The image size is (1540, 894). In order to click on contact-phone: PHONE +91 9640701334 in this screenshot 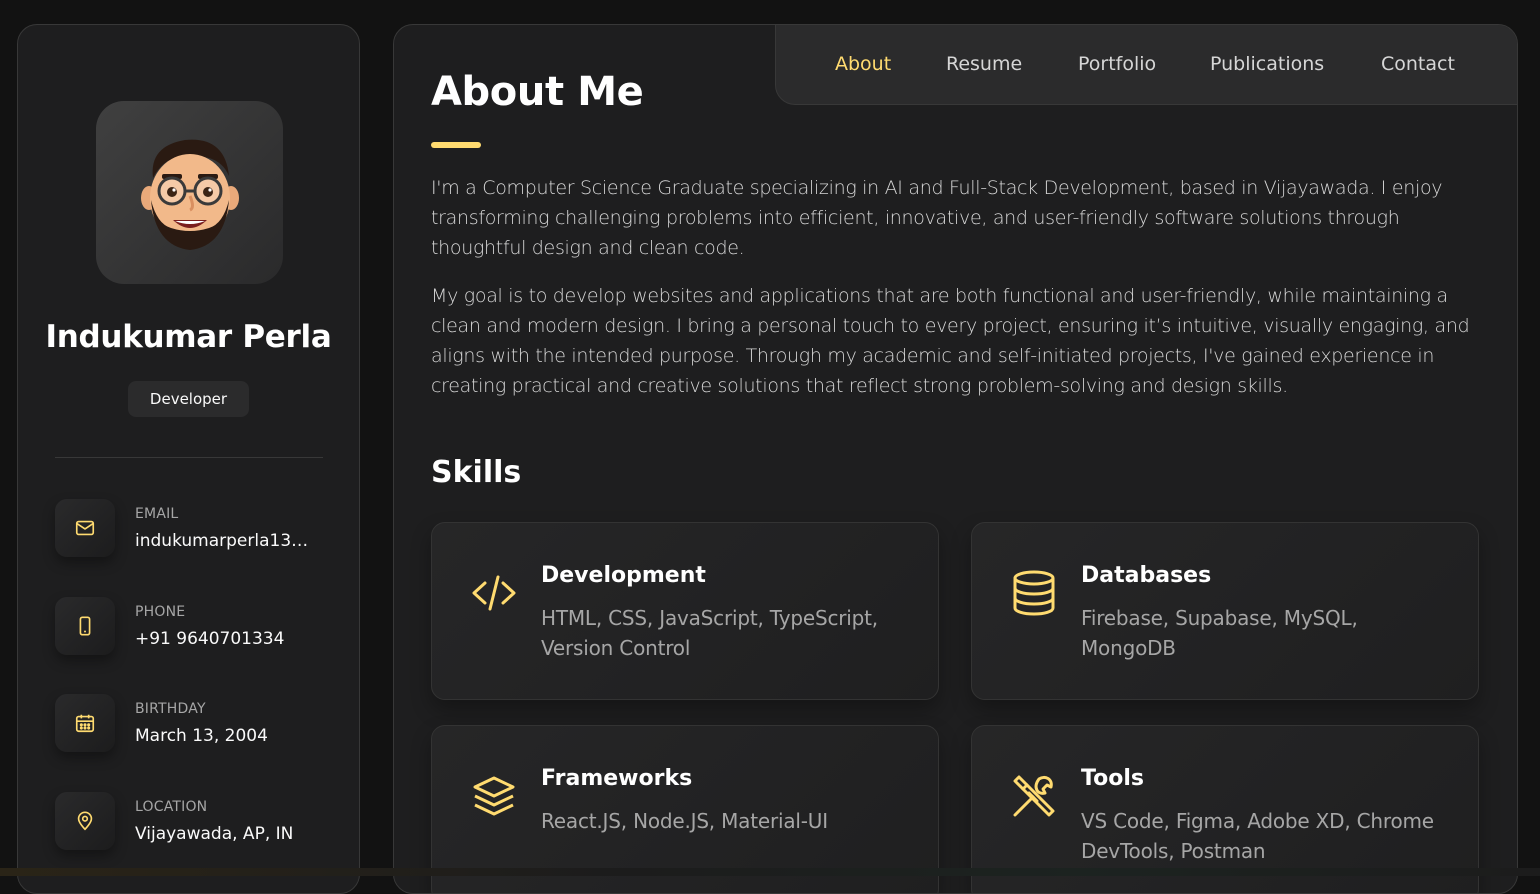, I will do `click(195, 627)`.